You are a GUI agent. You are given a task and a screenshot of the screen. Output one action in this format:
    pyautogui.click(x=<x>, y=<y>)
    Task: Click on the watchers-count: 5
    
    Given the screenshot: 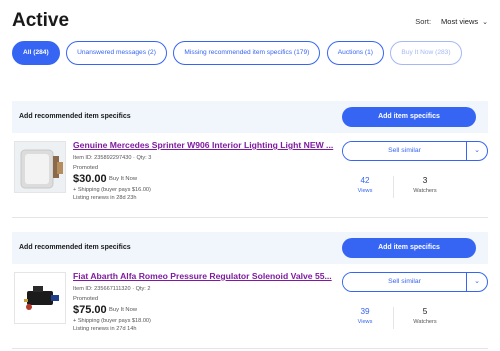 What is the action you would take?
    pyautogui.click(x=425, y=311)
    